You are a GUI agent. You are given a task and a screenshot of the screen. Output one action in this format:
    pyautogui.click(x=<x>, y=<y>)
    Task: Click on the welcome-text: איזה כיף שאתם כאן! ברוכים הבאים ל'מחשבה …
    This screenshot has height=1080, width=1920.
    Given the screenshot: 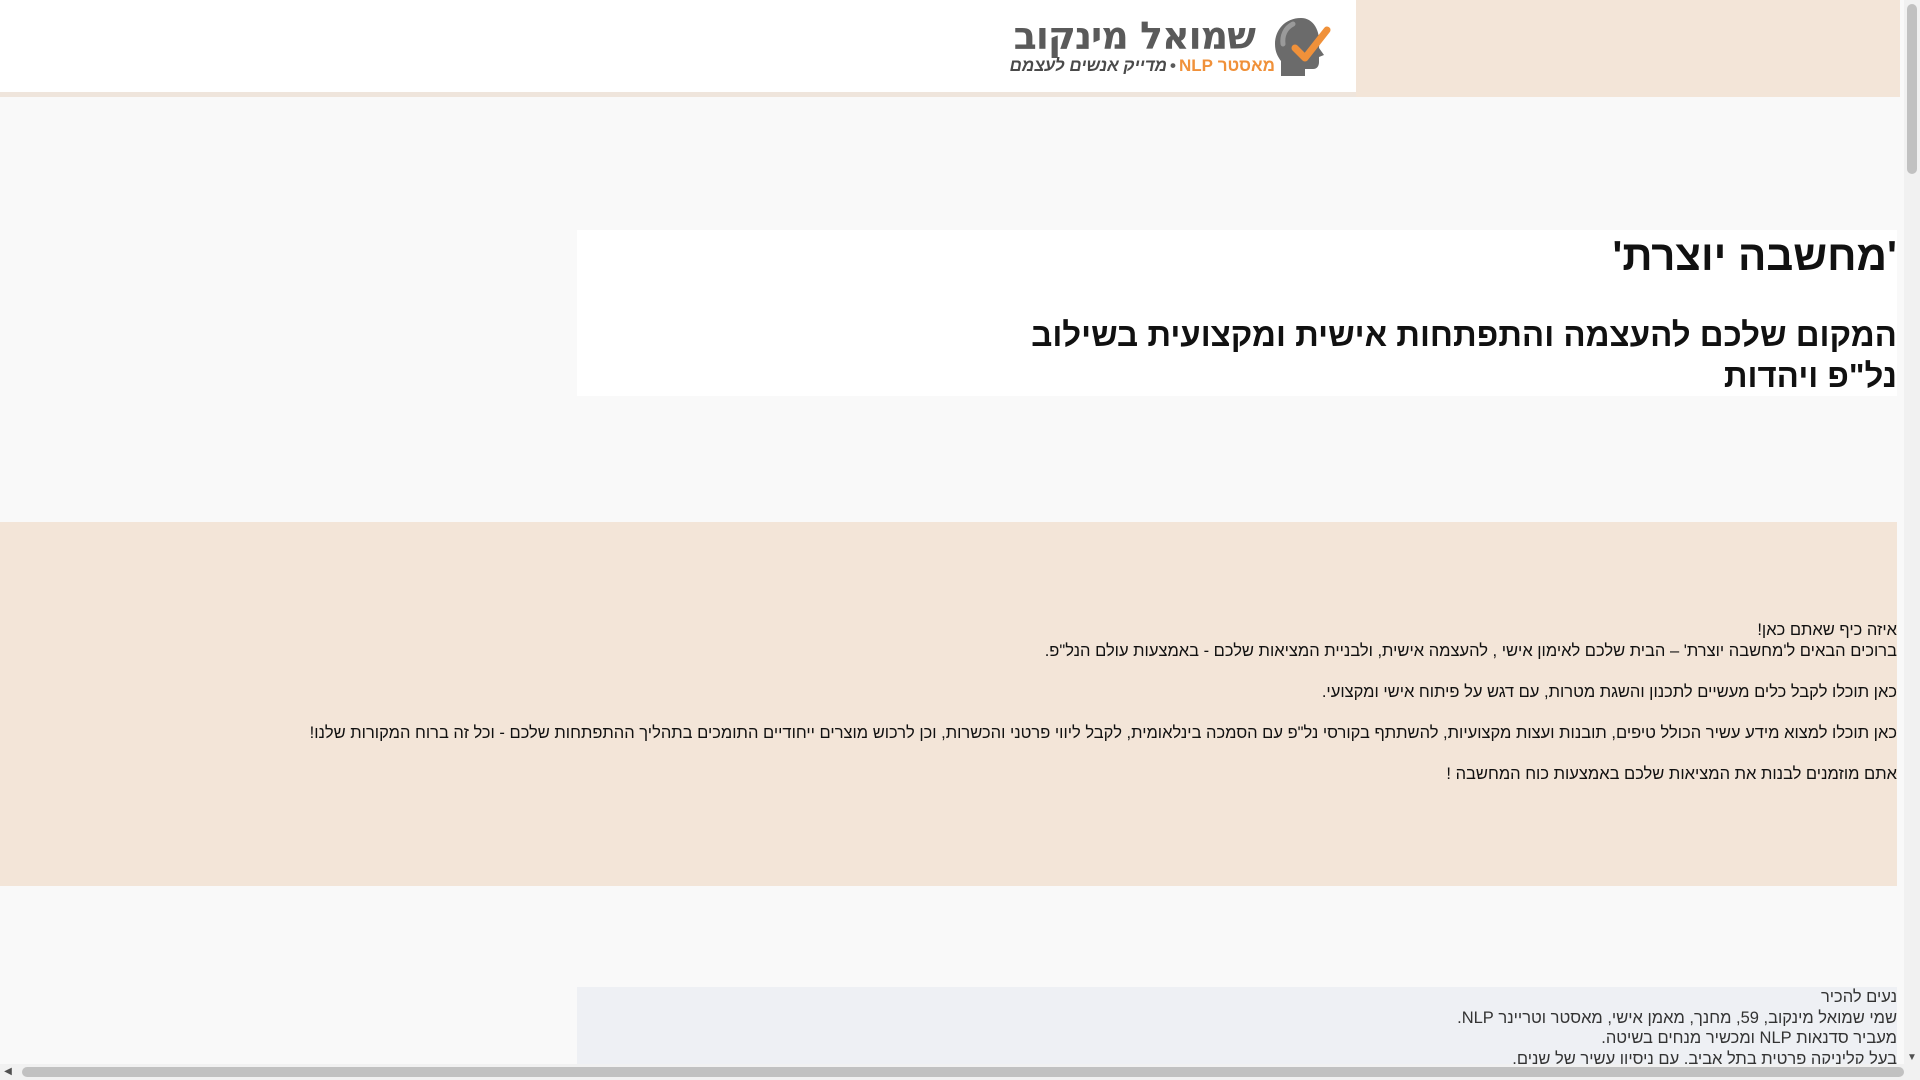 What is the action you would take?
    pyautogui.click(x=1047, y=702)
    